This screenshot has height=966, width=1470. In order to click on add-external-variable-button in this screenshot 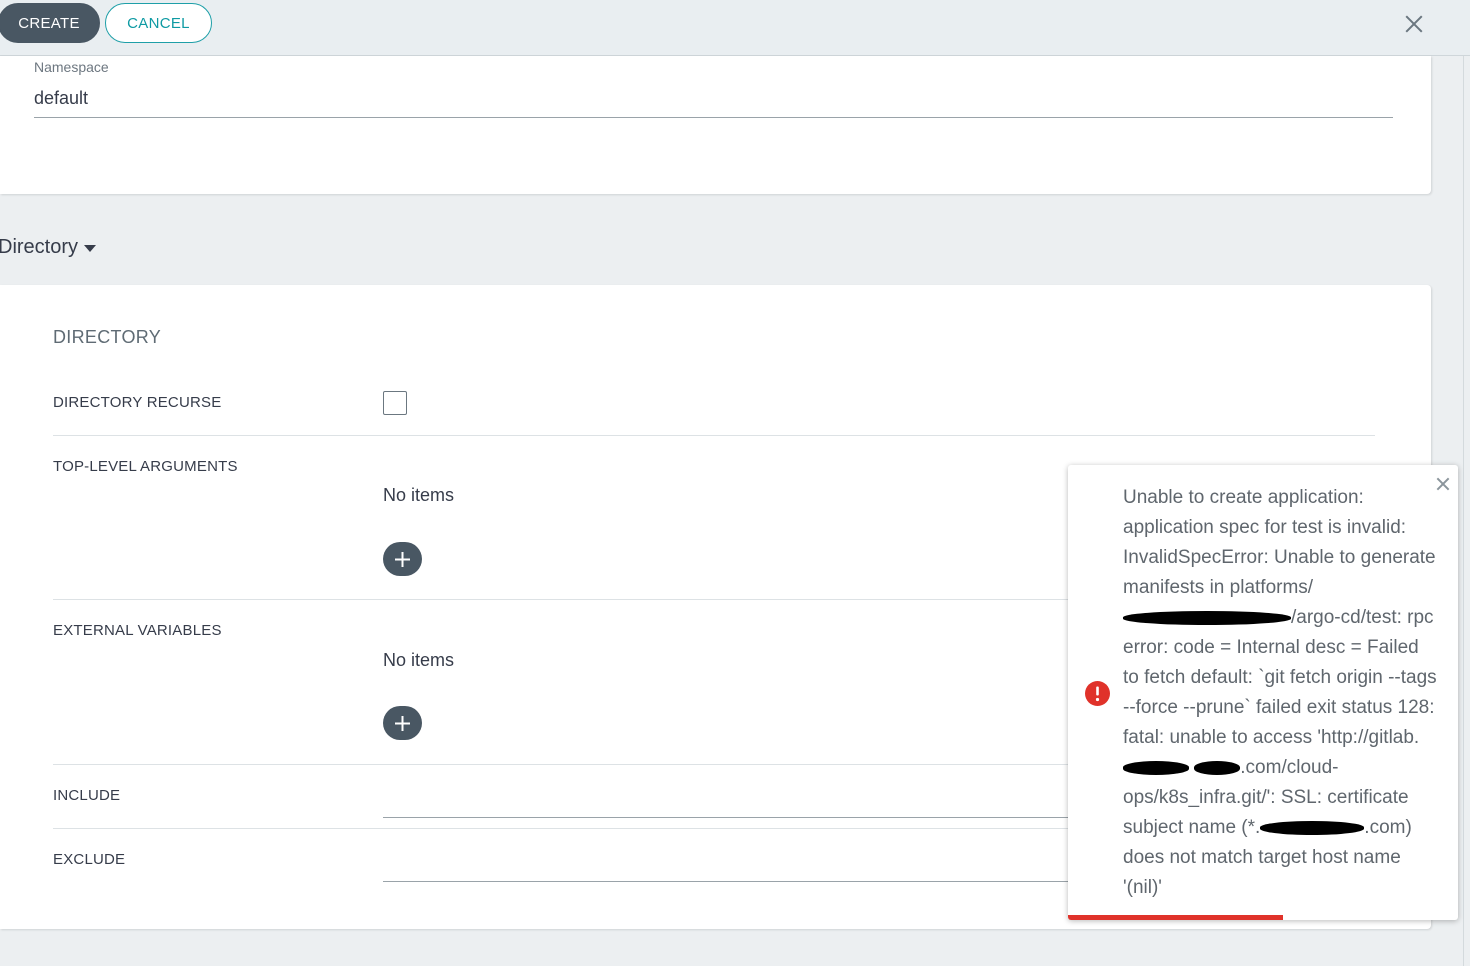, I will do `click(402, 723)`.